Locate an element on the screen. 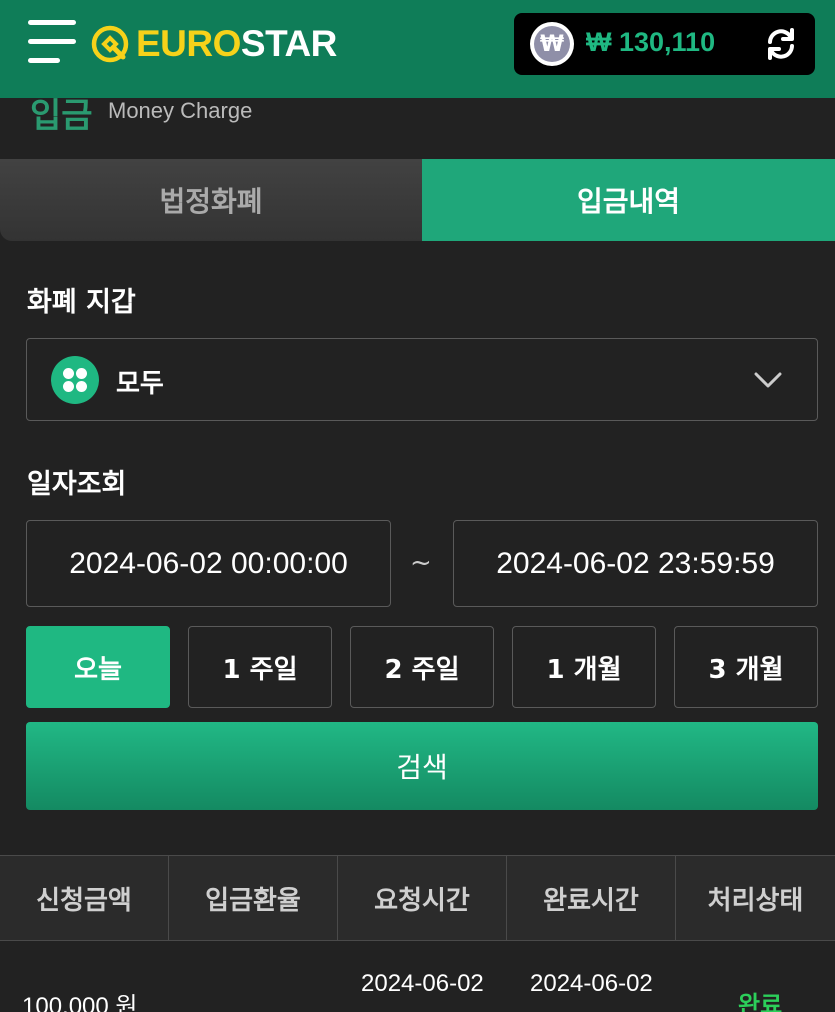 The height and width of the screenshot is (1012, 835). period-1month-button: 1 개월 is located at coordinates (584, 667).